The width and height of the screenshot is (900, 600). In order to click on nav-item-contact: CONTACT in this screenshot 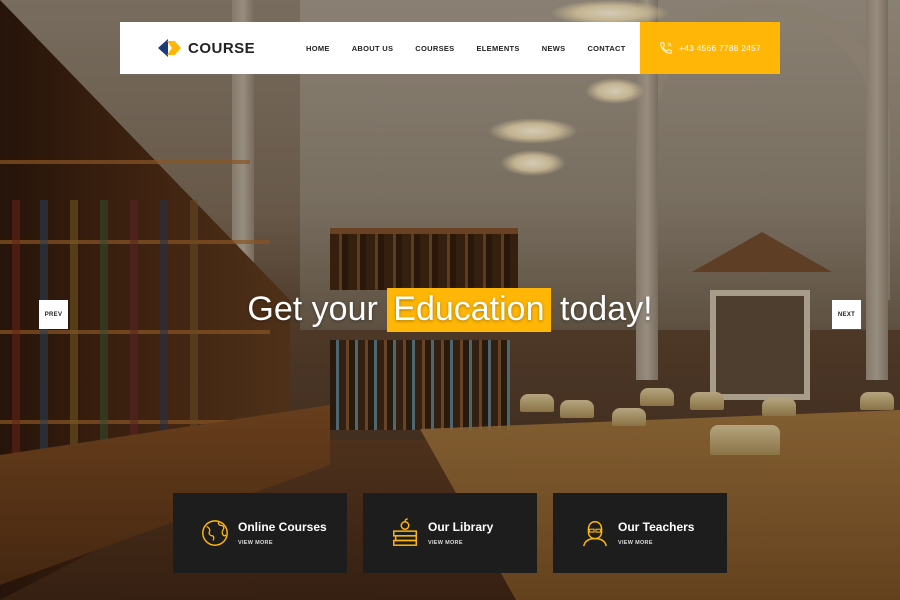, I will do `click(606, 48)`.